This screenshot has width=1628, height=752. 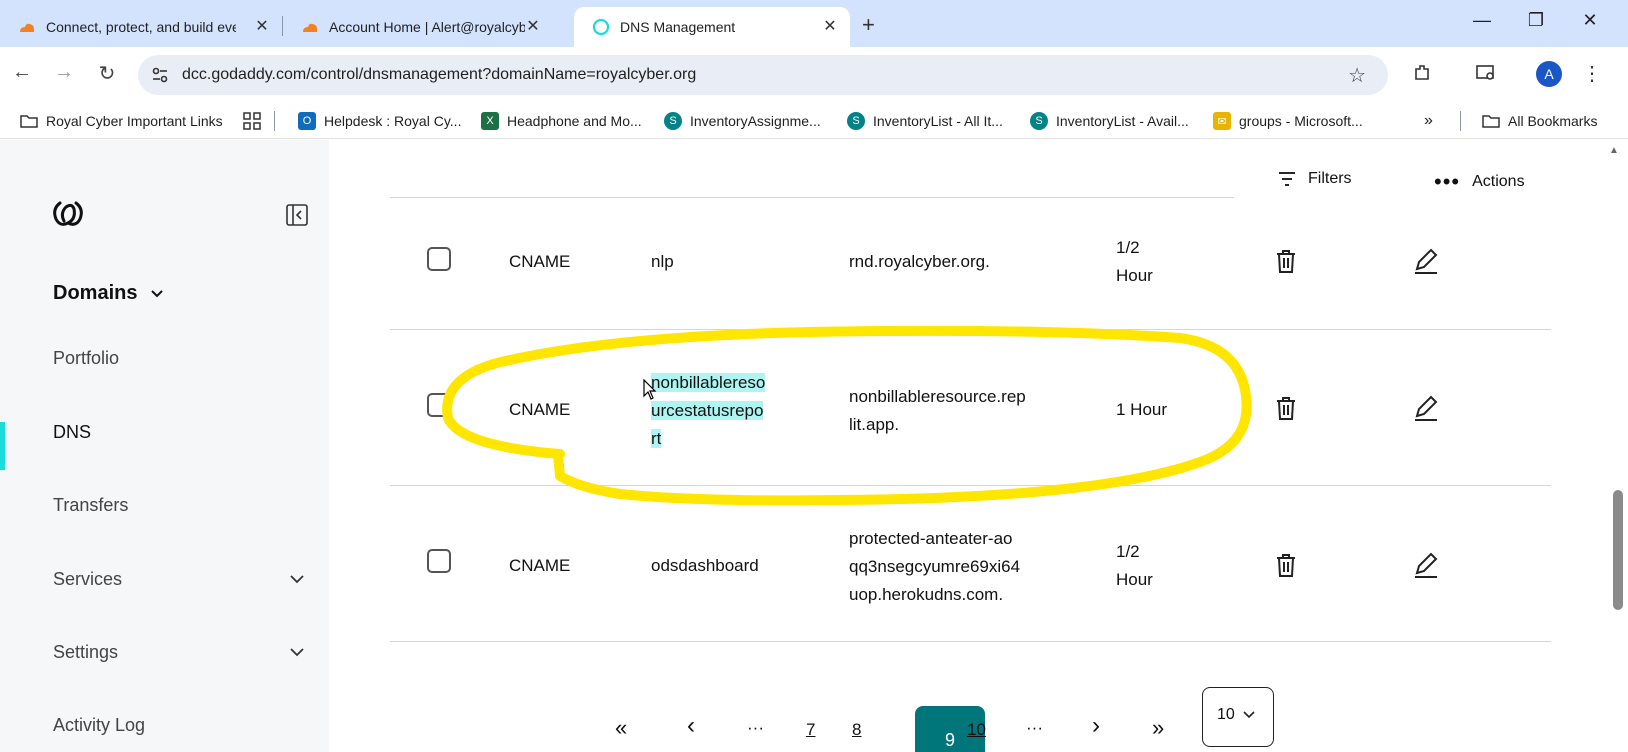 What do you see at coordinates (662, 261) in the screenshot?
I see `record-name: nlp` at bounding box center [662, 261].